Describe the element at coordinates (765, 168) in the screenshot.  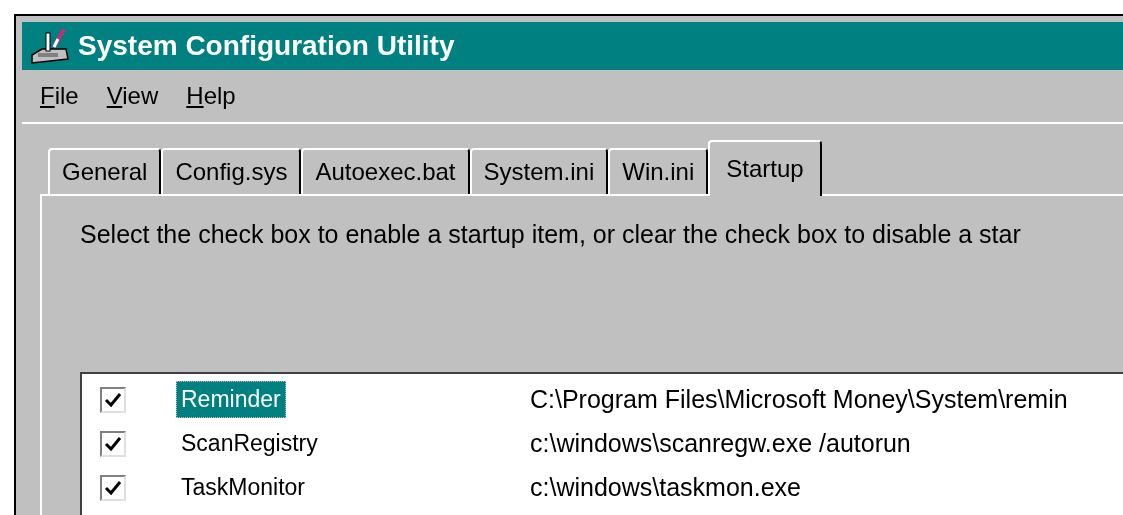
I see `tab: Startup` at that location.